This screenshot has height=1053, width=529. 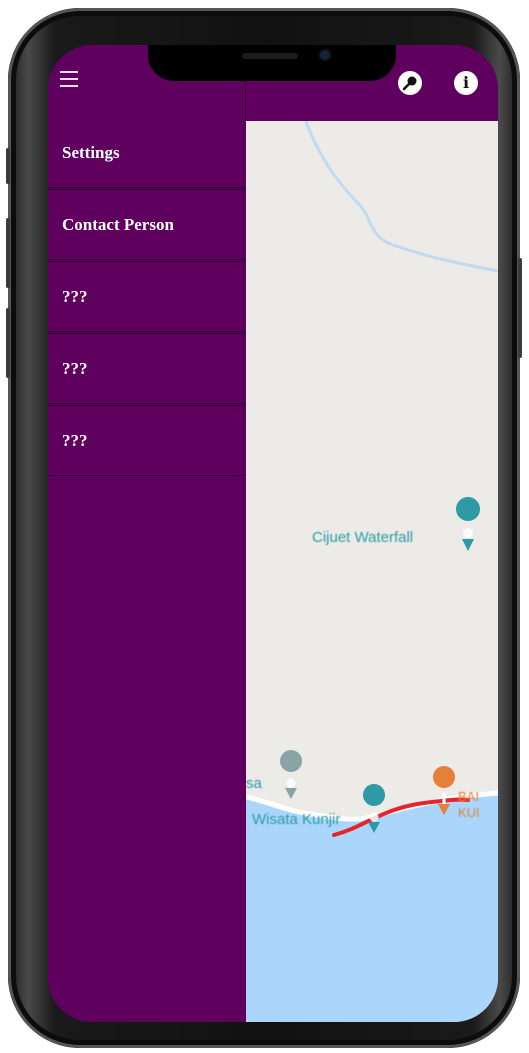 What do you see at coordinates (146, 440) in the screenshot?
I see `drawer-item-placeholder-3: ???` at bounding box center [146, 440].